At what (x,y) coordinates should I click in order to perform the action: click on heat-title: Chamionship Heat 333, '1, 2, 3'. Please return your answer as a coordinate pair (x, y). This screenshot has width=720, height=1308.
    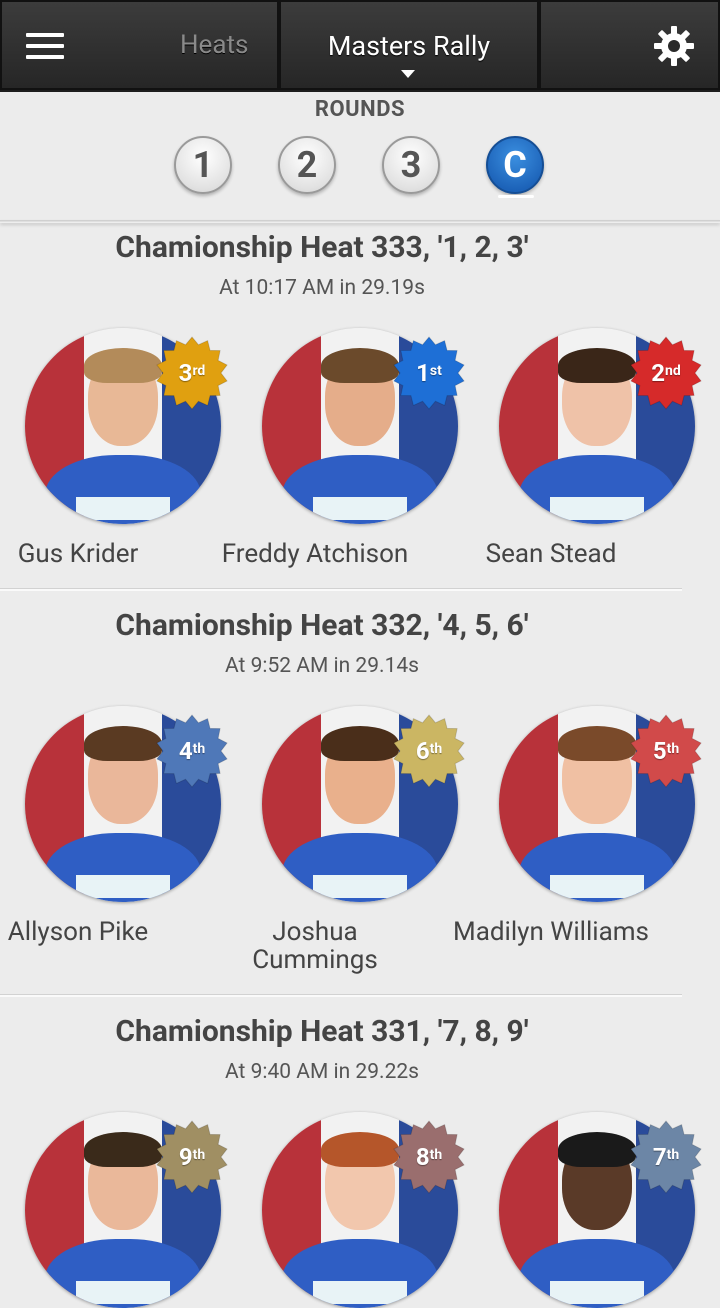
    Looking at the image, I should click on (322, 247).